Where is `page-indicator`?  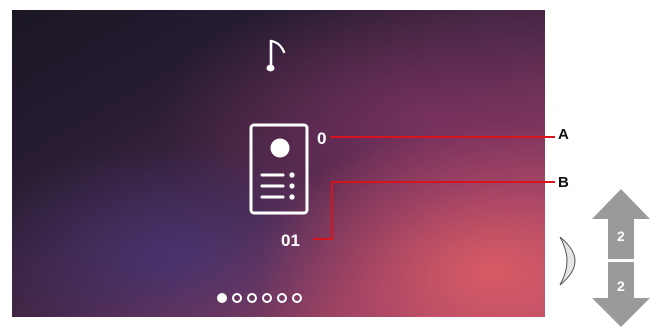 page-indicator is located at coordinates (259, 298).